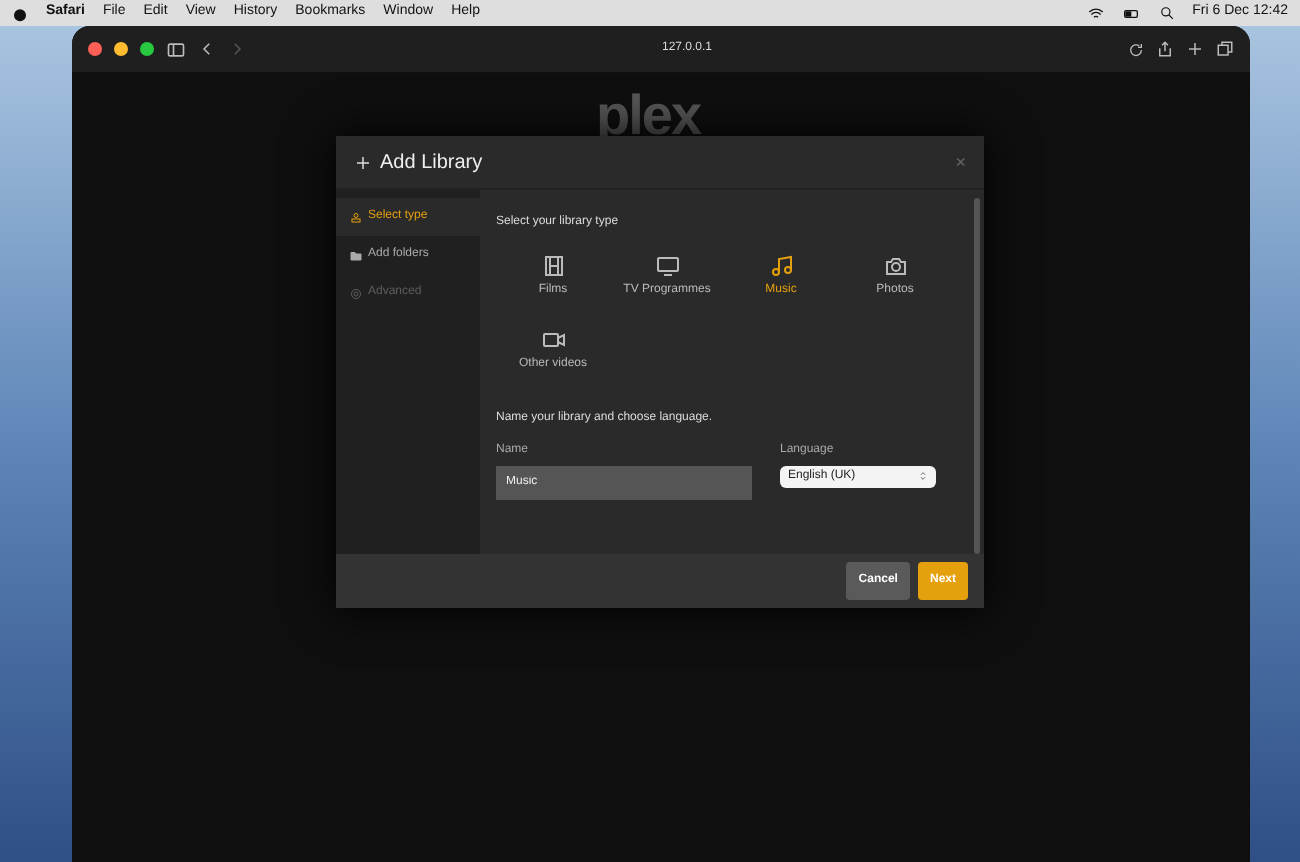 The image size is (1300, 862). Describe the element at coordinates (648, 116) in the screenshot. I see `plex-logo: plex` at that location.